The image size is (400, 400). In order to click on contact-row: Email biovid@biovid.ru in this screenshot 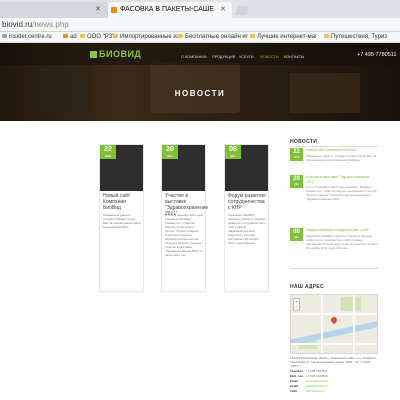, I will do `click(309, 381)`.